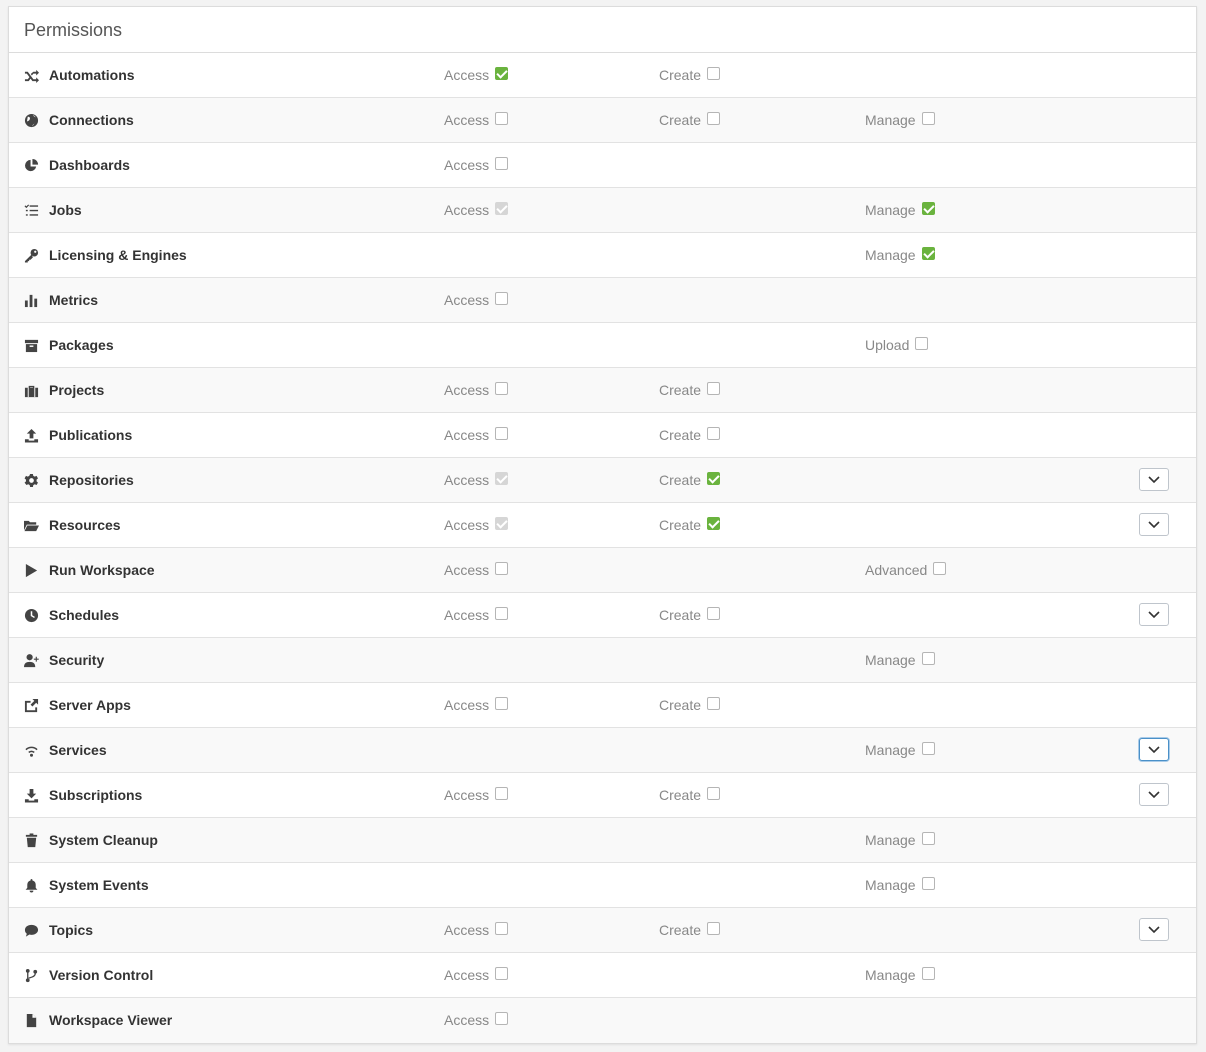  Describe the element at coordinates (91, 120) in the screenshot. I see `permission-name: Connections` at that location.